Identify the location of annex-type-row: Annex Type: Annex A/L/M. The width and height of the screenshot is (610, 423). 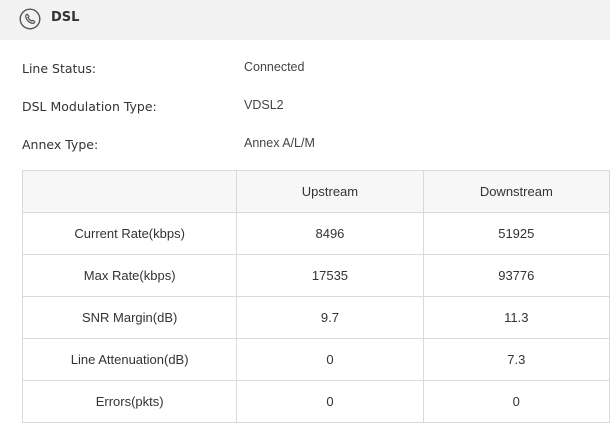
(312, 146).